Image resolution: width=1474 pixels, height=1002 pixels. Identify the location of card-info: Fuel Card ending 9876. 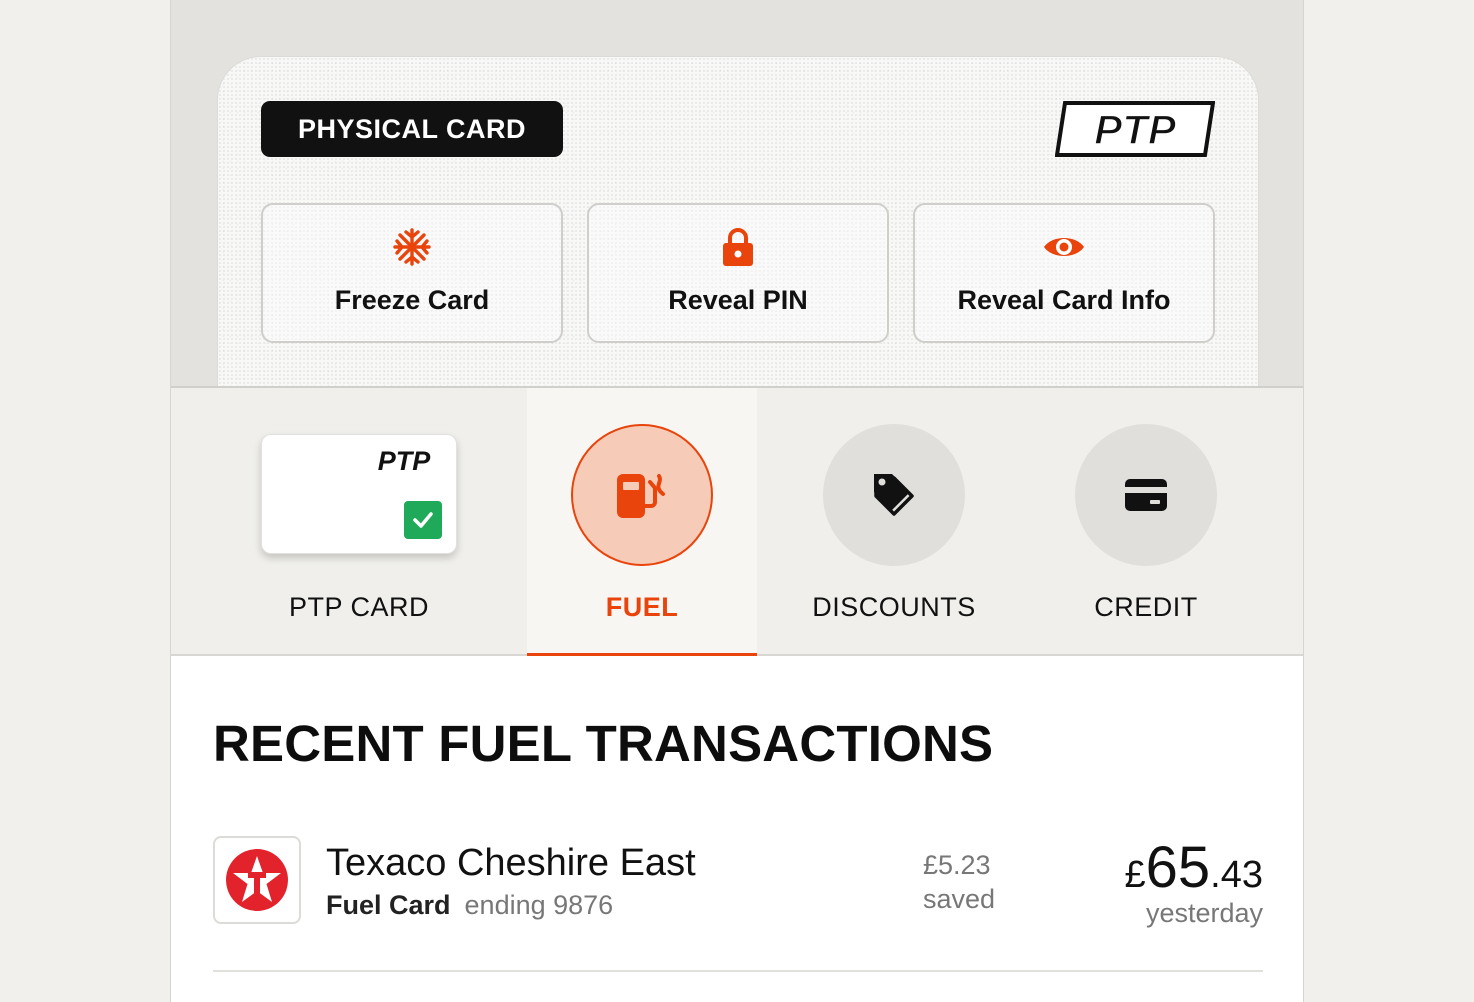
(469, 905).